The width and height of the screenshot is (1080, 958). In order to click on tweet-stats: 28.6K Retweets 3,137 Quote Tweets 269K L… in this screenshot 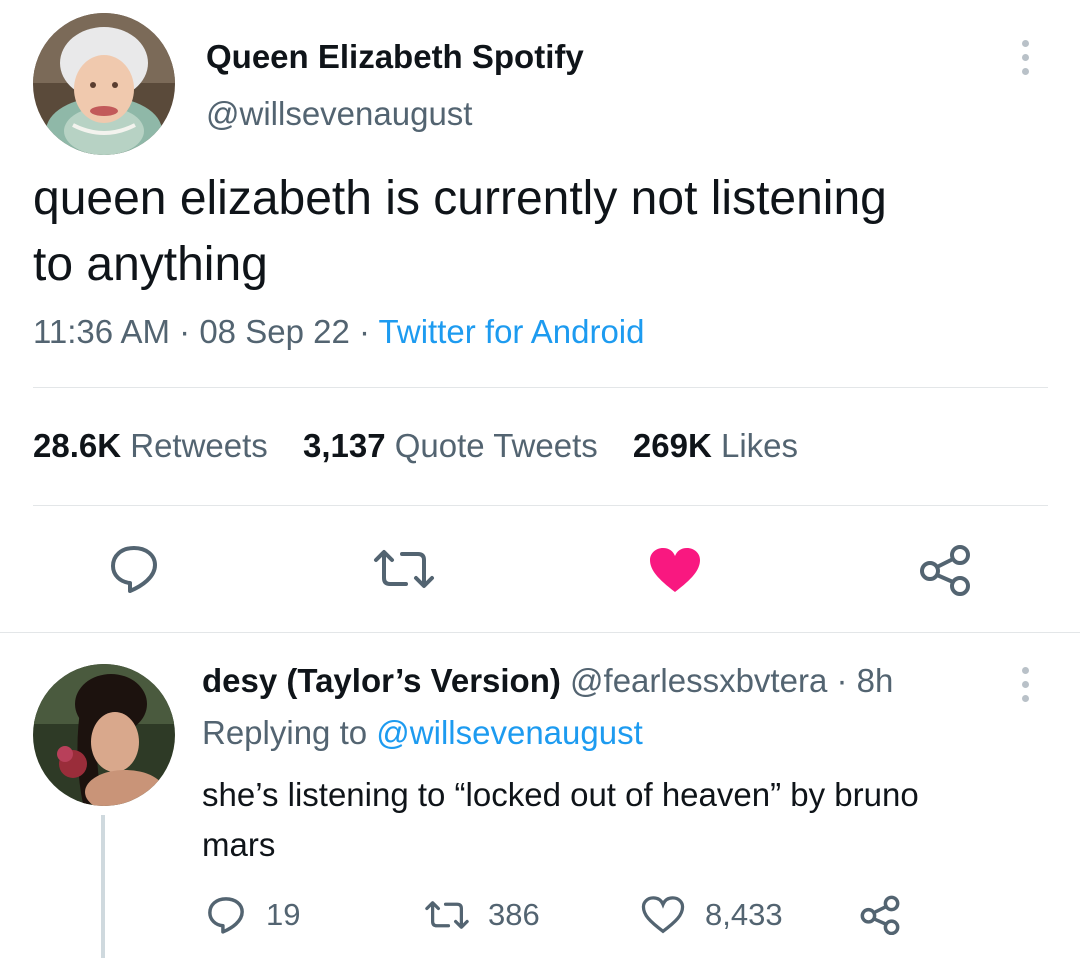, I will do `click(415, 446)`.